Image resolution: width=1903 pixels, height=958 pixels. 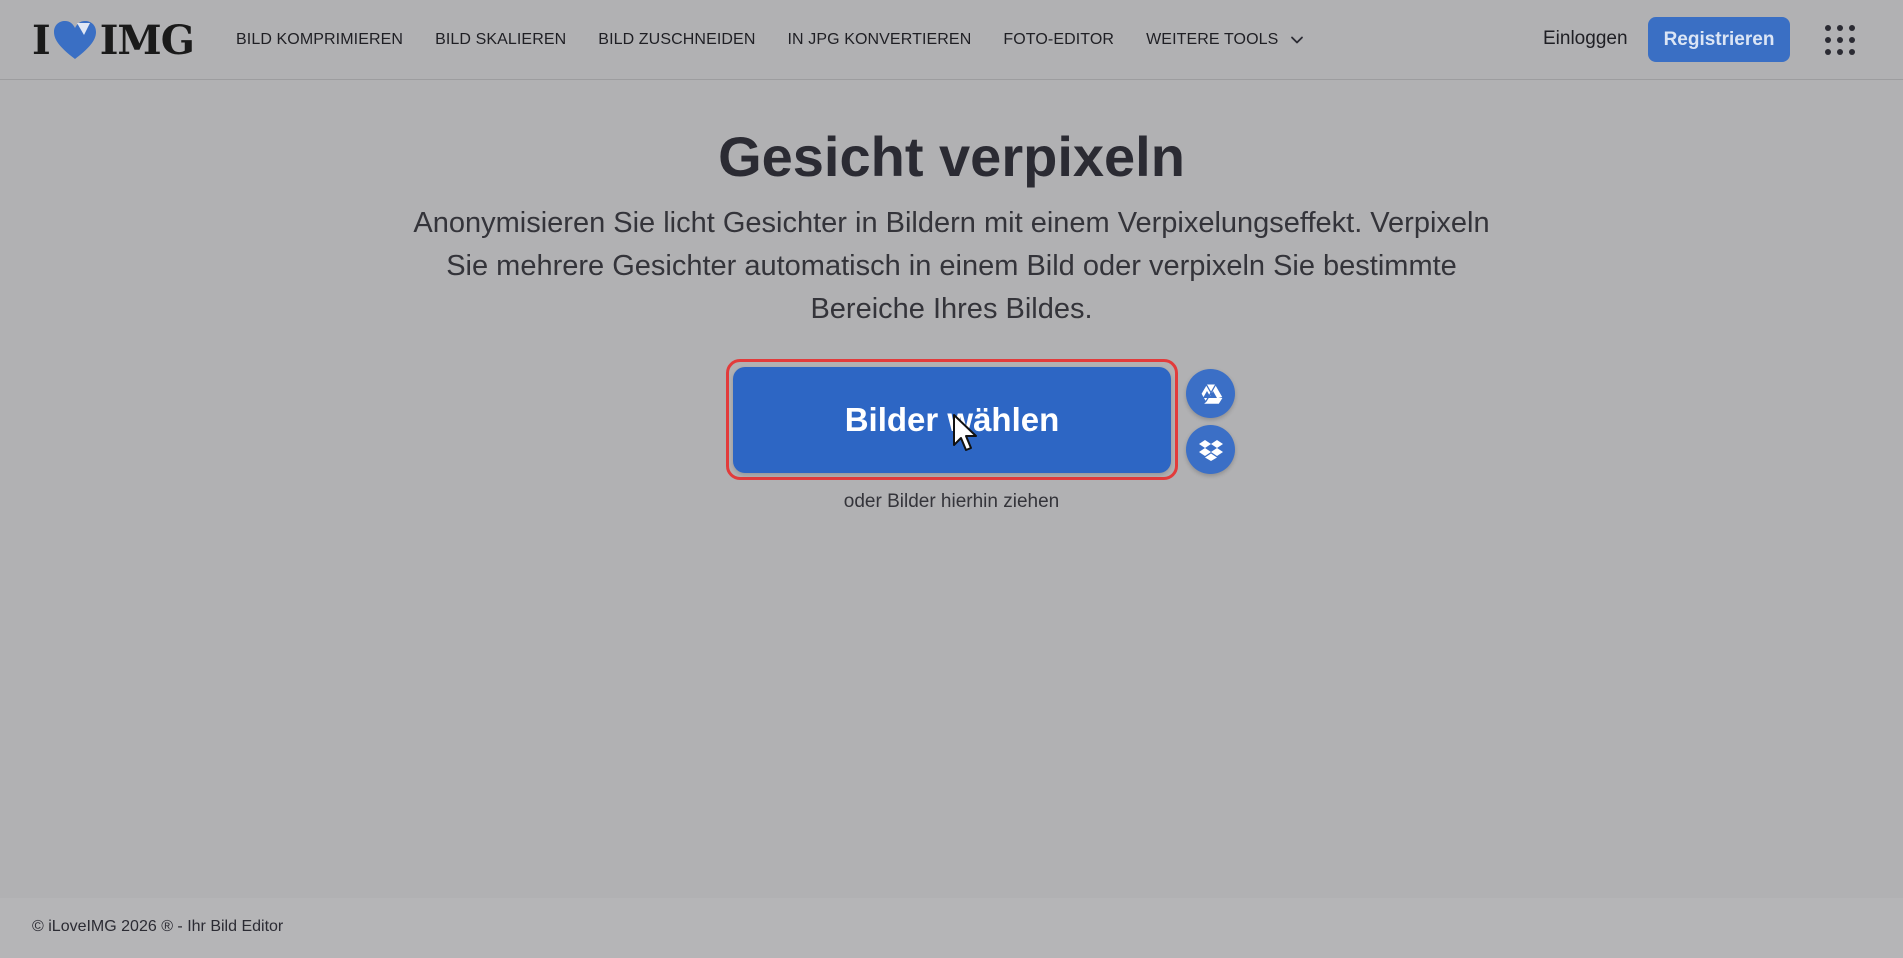 I want to click on google-drive-button, so click(x=1210, y=393).